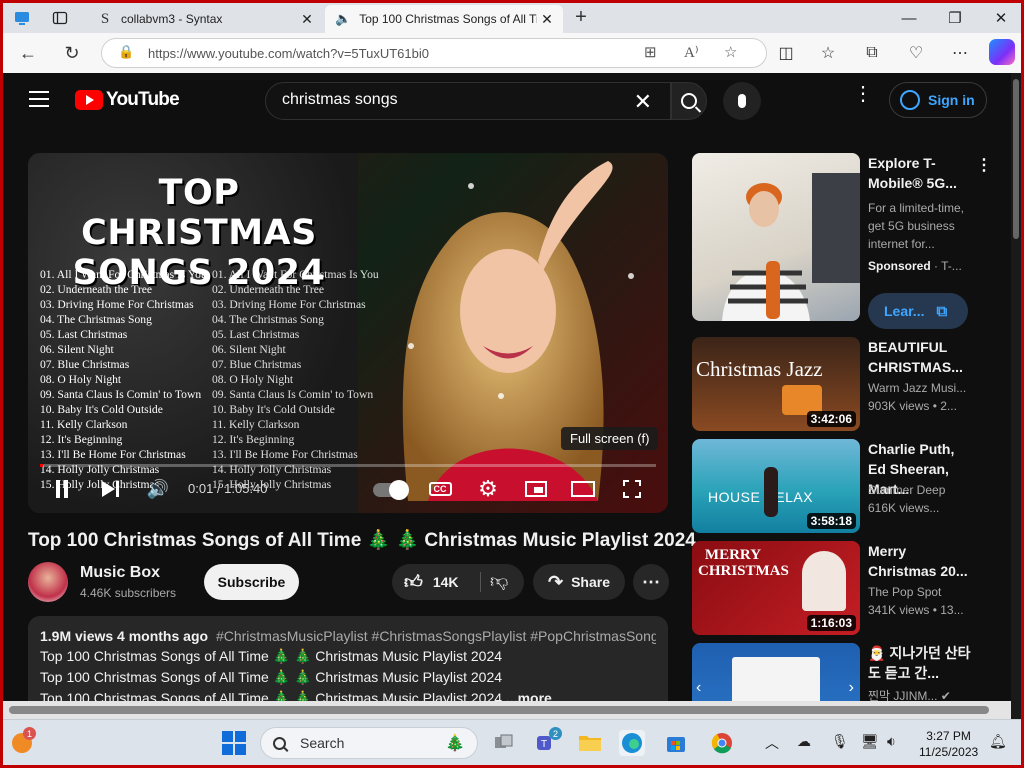  Describe the element at coordinates (923, 592) in the screenshot. I see `channel-name: The Pop Spot` at that location.